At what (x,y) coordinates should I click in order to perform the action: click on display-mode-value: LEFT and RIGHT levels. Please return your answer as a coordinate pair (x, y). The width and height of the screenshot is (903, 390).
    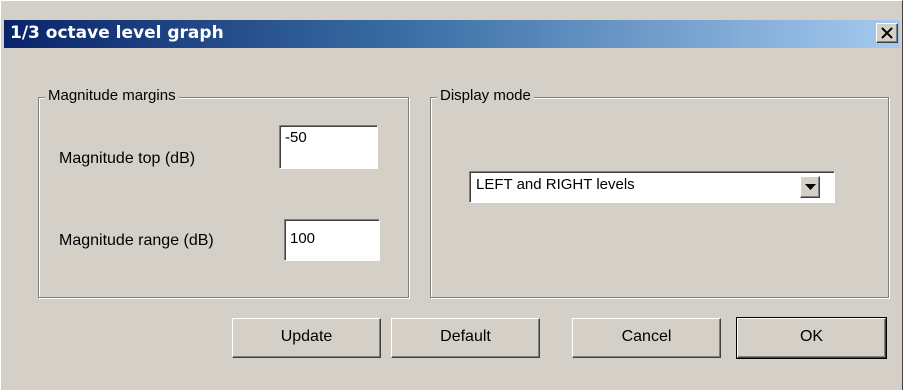
    Looking at the image, I should click on (555, 184).